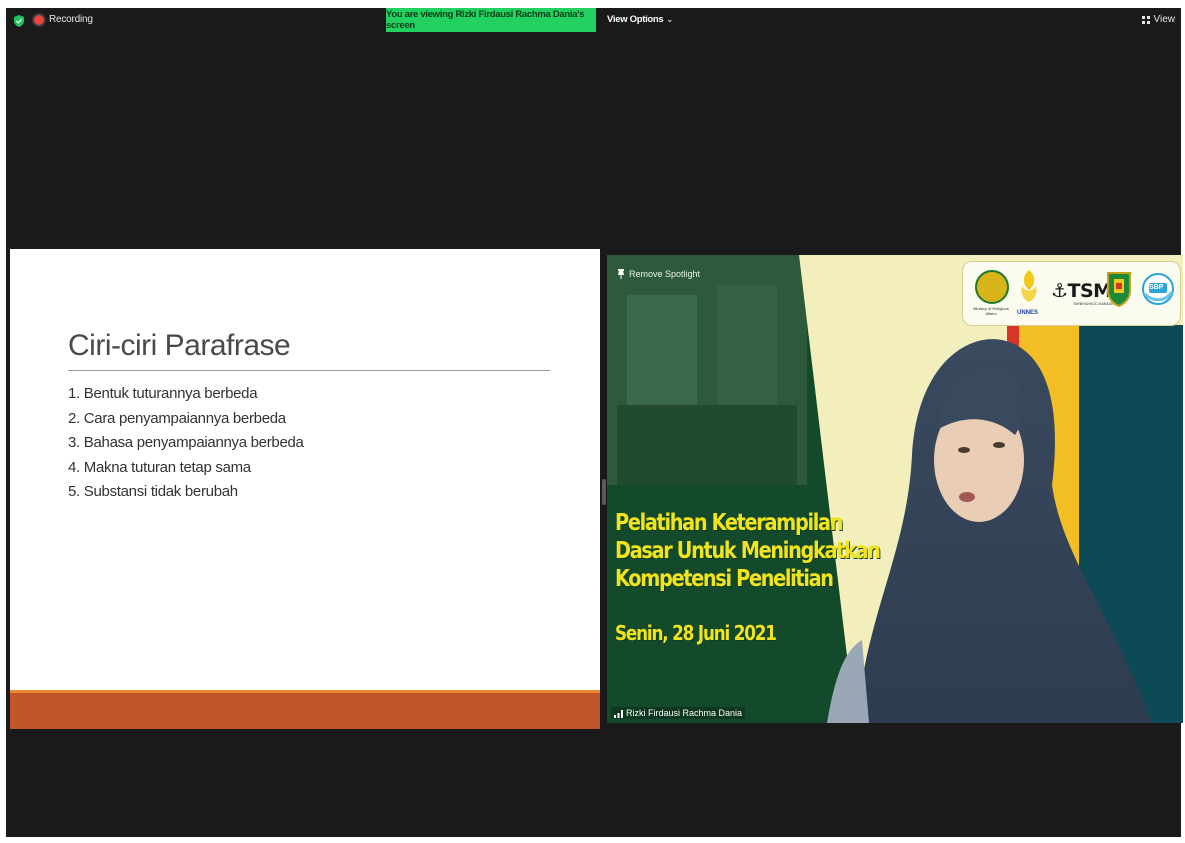 The width and height of the screenshot is (1185, 843). I want to click on recording-icon, so click(39, 20).